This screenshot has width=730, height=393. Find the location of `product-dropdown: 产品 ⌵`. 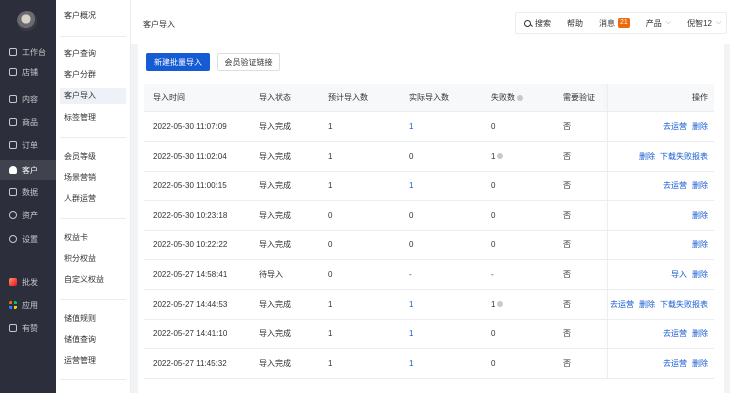

product-dropdown: 产品 ⌵ is located at coordinates (658, 23).